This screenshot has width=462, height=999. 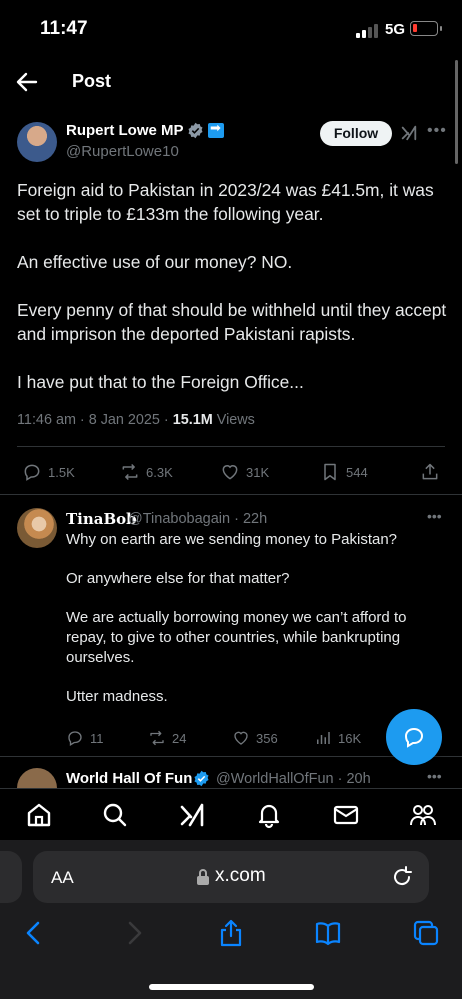 I want to click on bell-icon, so click(x=269, y=816).